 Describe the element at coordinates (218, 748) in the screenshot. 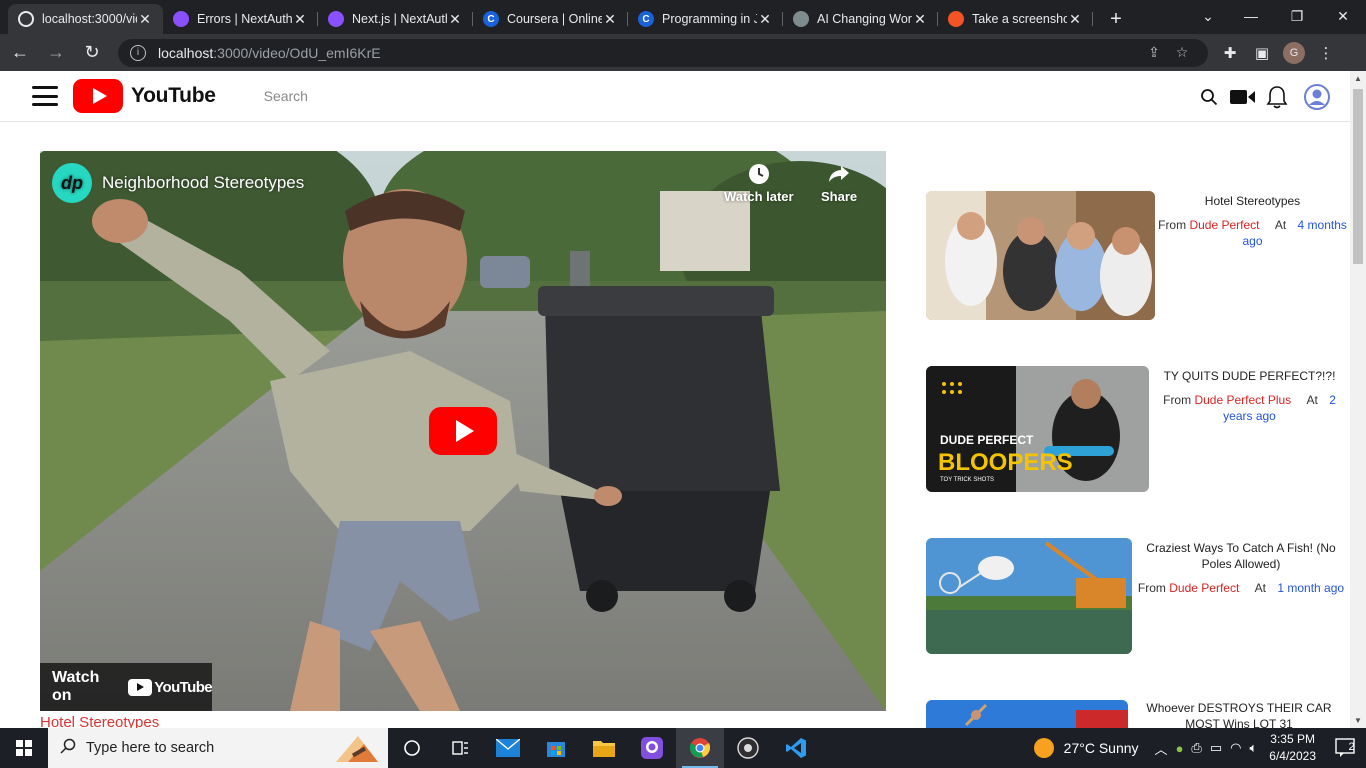

I see `taskbar-search-box: Type here to search` at that location.